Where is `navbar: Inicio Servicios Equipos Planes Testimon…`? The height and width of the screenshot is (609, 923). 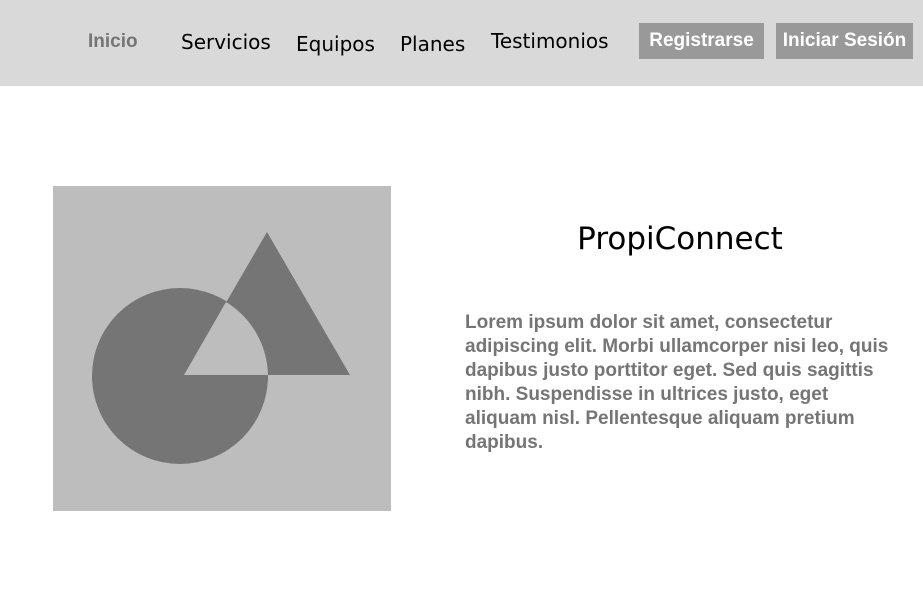 navbar: Inicio Servicios Equipos Planes Testimon… is located at coordinates (461, 43).